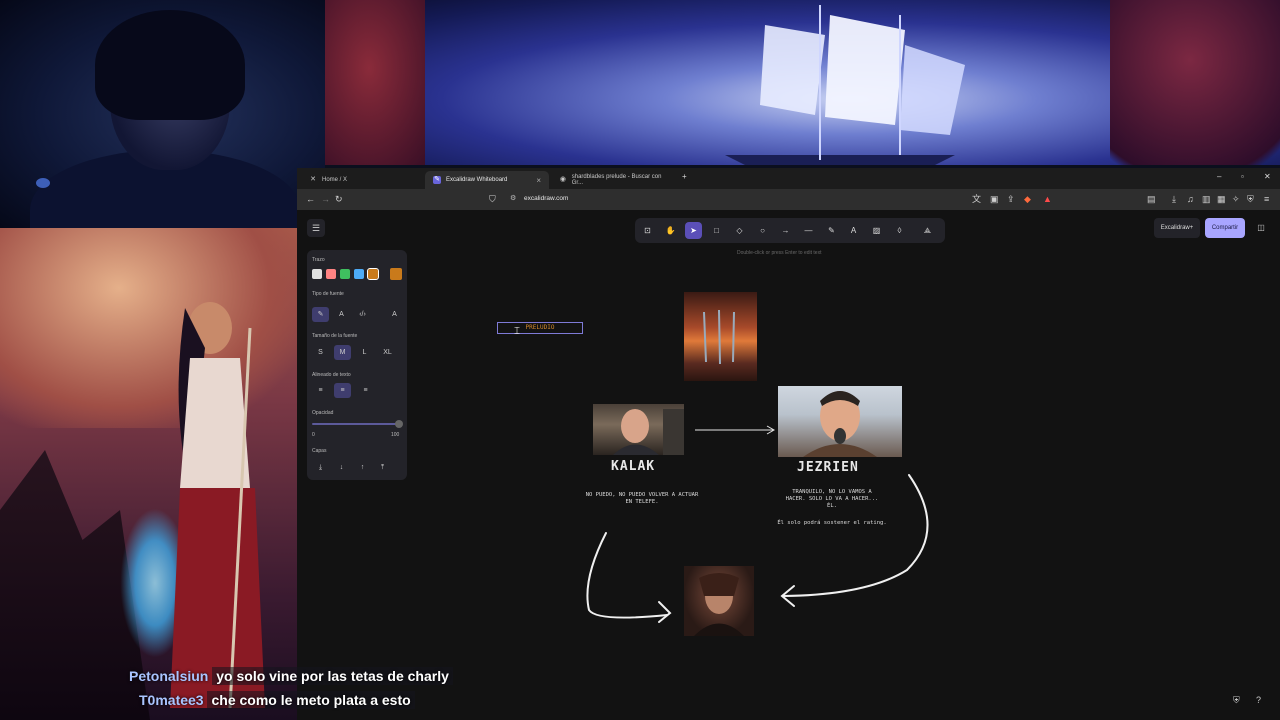 Image resolution: width=1280 pixels, height=720 pixels. What do you see at coordinates (629, 577) in the screenshot?
I see `curved-arrow-left` at bounding box center [629, 577].